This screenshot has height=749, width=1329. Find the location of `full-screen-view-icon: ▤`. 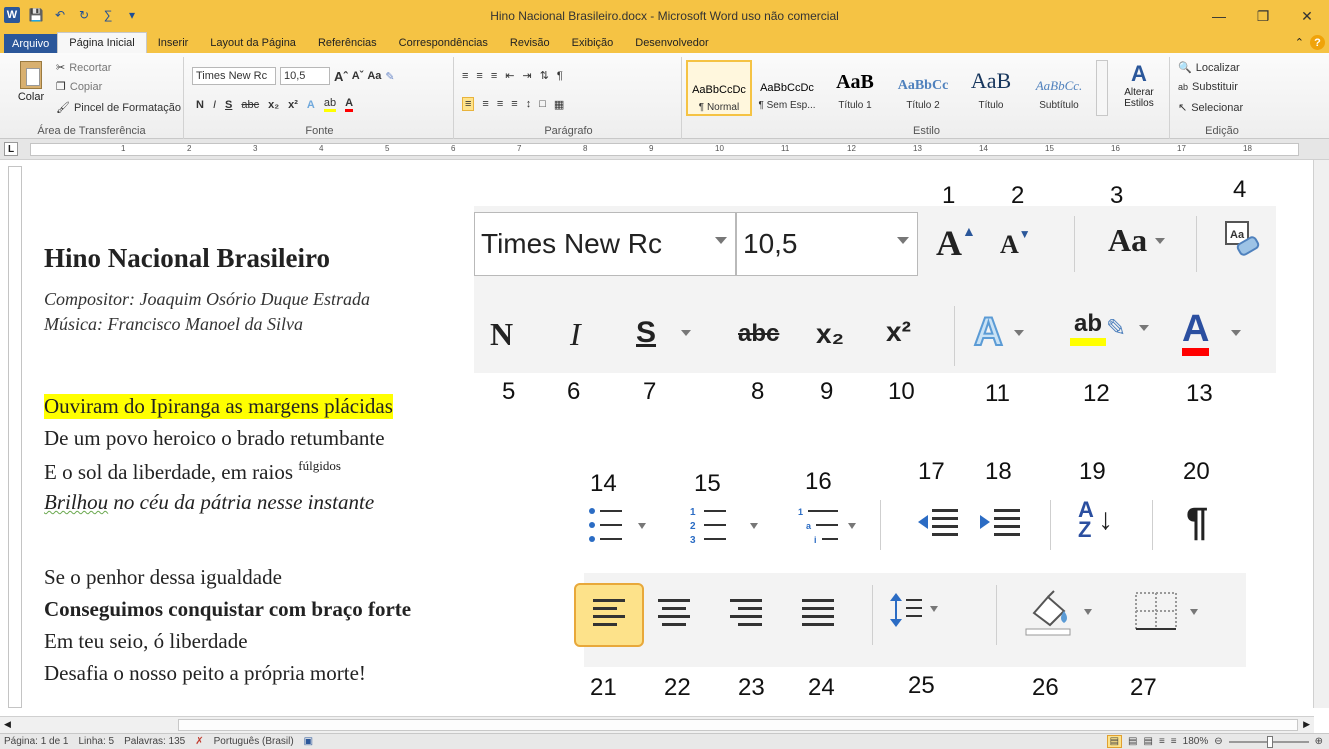

full-screen-view-icon: ▤ is located at coordinates (1132, 741).